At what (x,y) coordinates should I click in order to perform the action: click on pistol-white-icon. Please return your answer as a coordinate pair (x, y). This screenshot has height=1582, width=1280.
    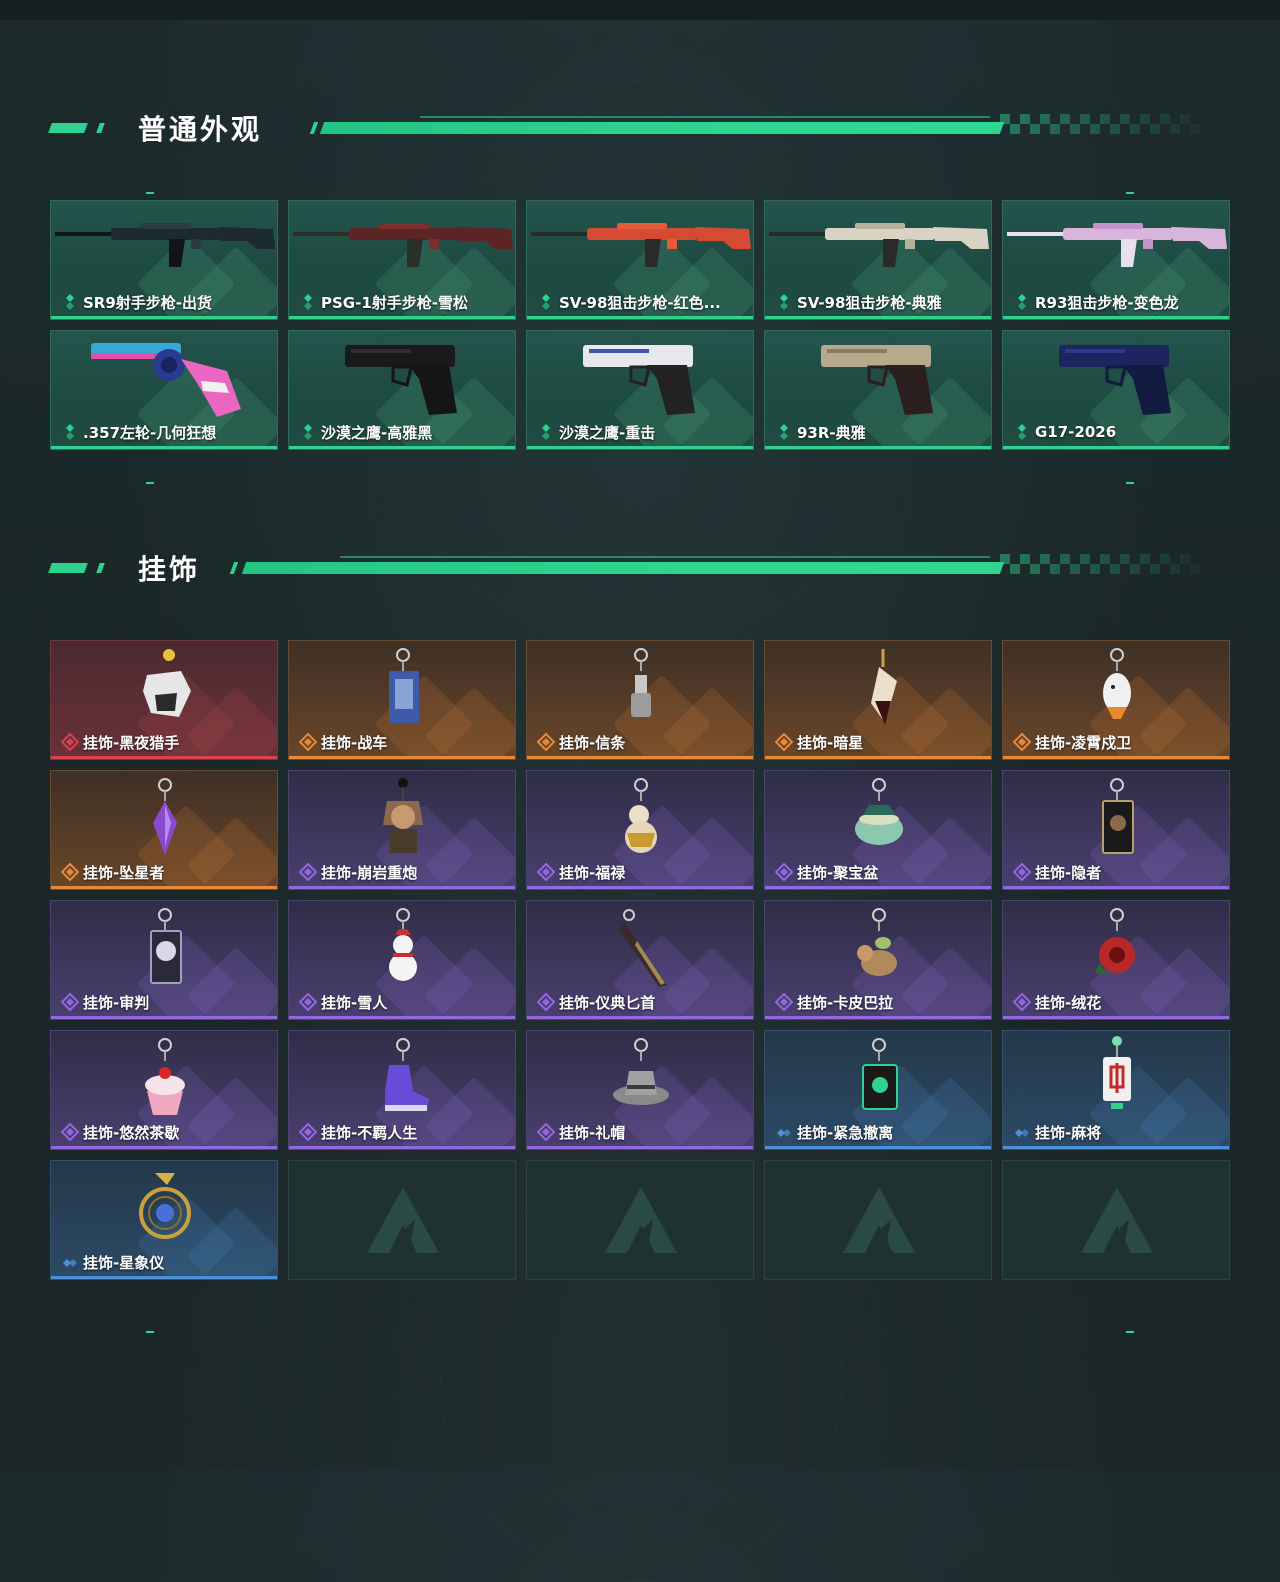
    Looking at the image, I should click on (640, 379).